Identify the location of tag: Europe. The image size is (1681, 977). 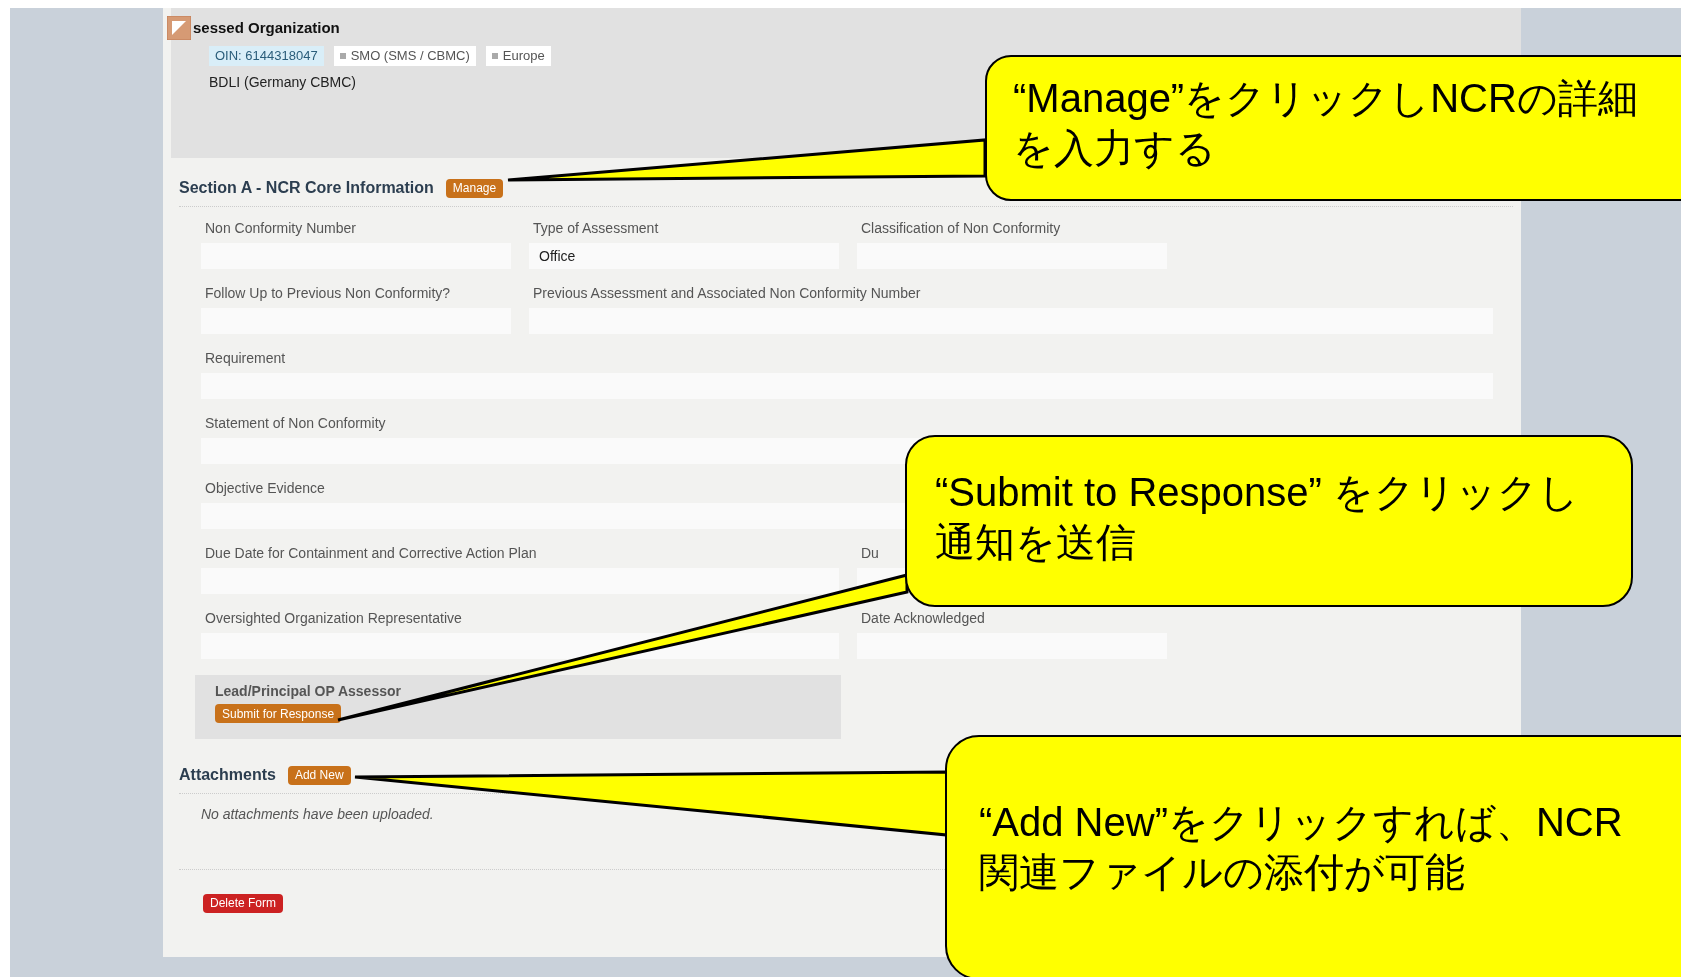
(518, 56).